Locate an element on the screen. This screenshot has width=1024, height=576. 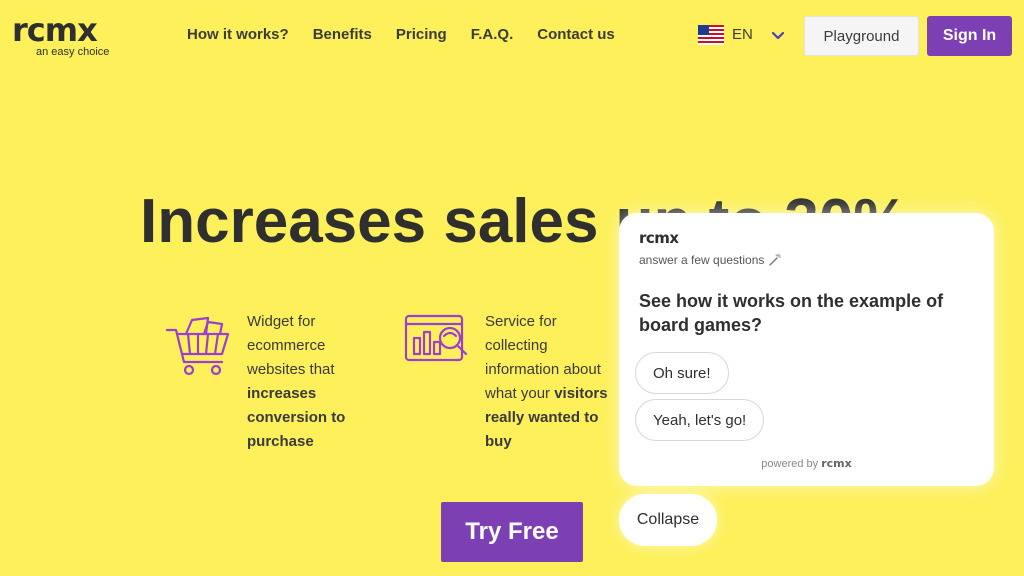
widget-subtitle-text: answer a few questions is located at coordinates (702, 260).